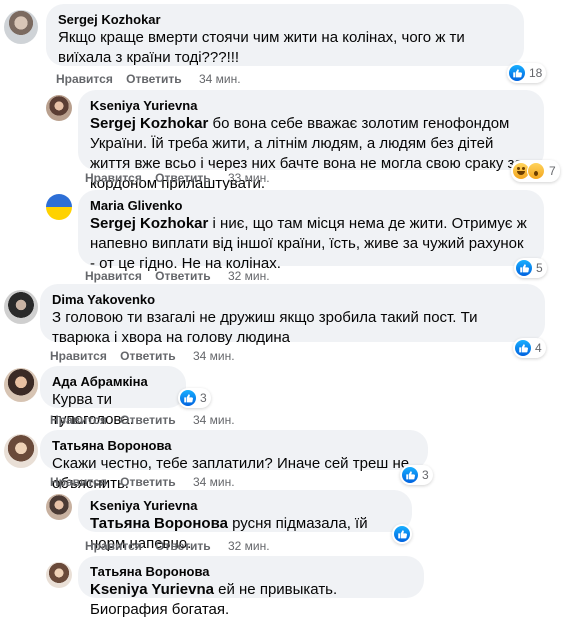  I want to click on comment-author: Ада Абрамкіна, so click(113, 382).